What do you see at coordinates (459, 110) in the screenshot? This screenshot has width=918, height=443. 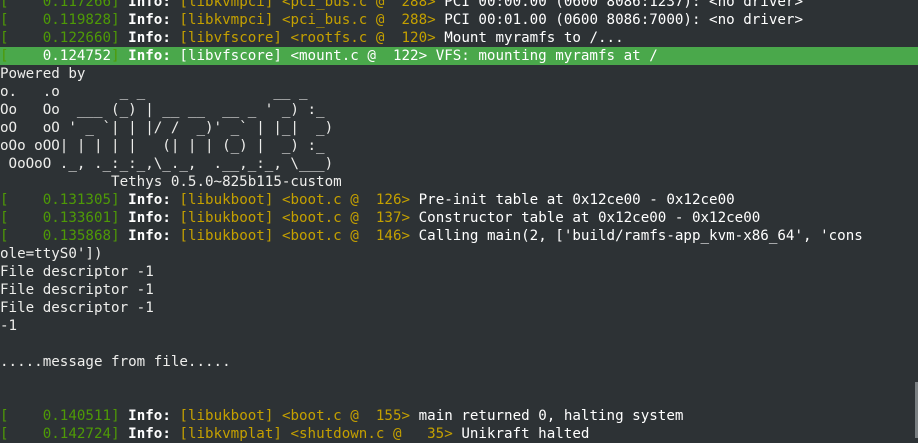 I see `output-line: Oo Oo ___ (_) | __ __ __ _ ' _) :_` at bounding box center [459, 110].